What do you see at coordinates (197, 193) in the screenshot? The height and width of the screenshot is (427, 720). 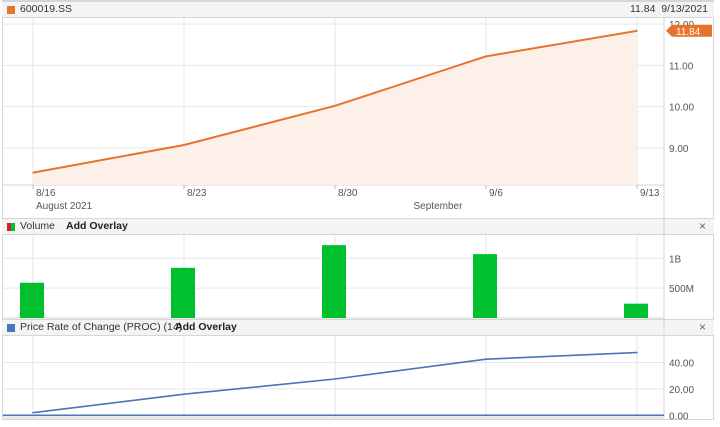 I see `x-tick-label: 8/23` at bounding box center [197, 193].